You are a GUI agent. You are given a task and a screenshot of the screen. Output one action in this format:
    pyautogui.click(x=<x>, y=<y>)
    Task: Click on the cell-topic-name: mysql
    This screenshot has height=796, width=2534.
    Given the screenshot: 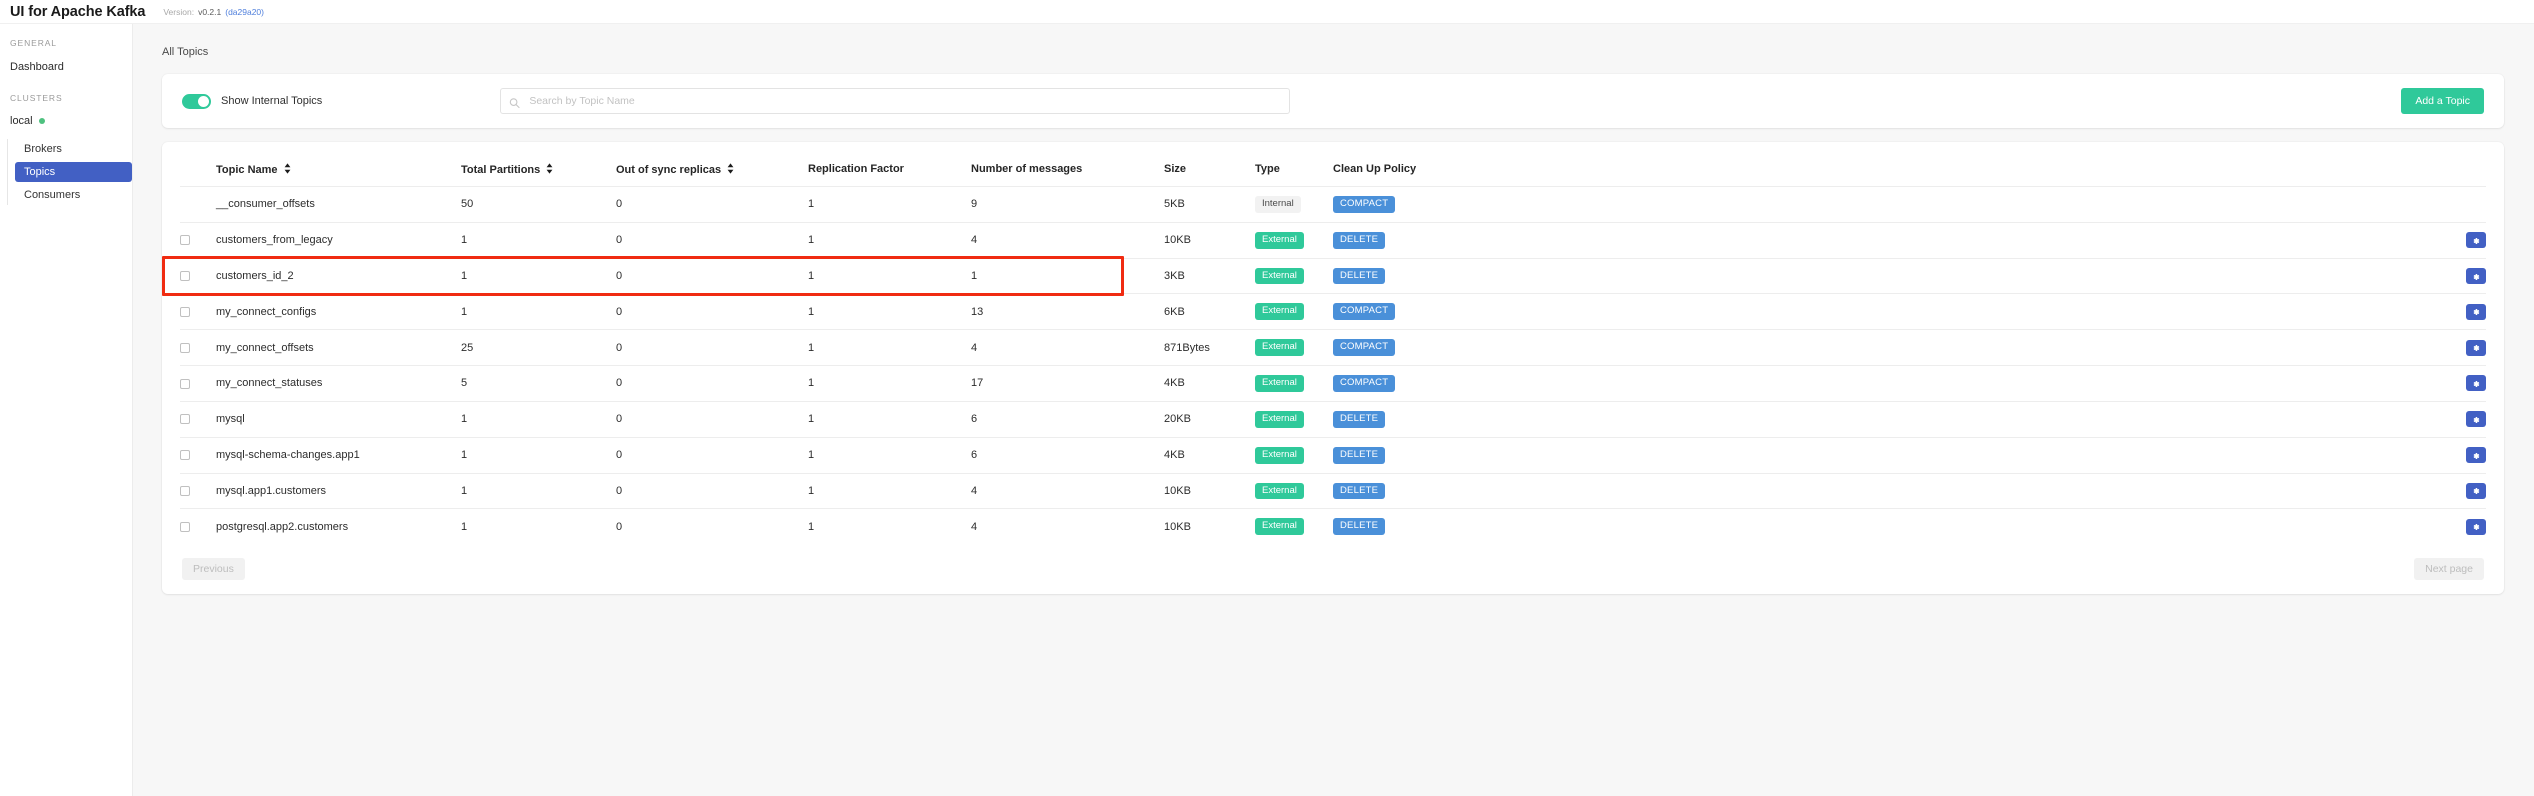 What is the action you would take?
    pyautogui.click(x=338, y=419)
    